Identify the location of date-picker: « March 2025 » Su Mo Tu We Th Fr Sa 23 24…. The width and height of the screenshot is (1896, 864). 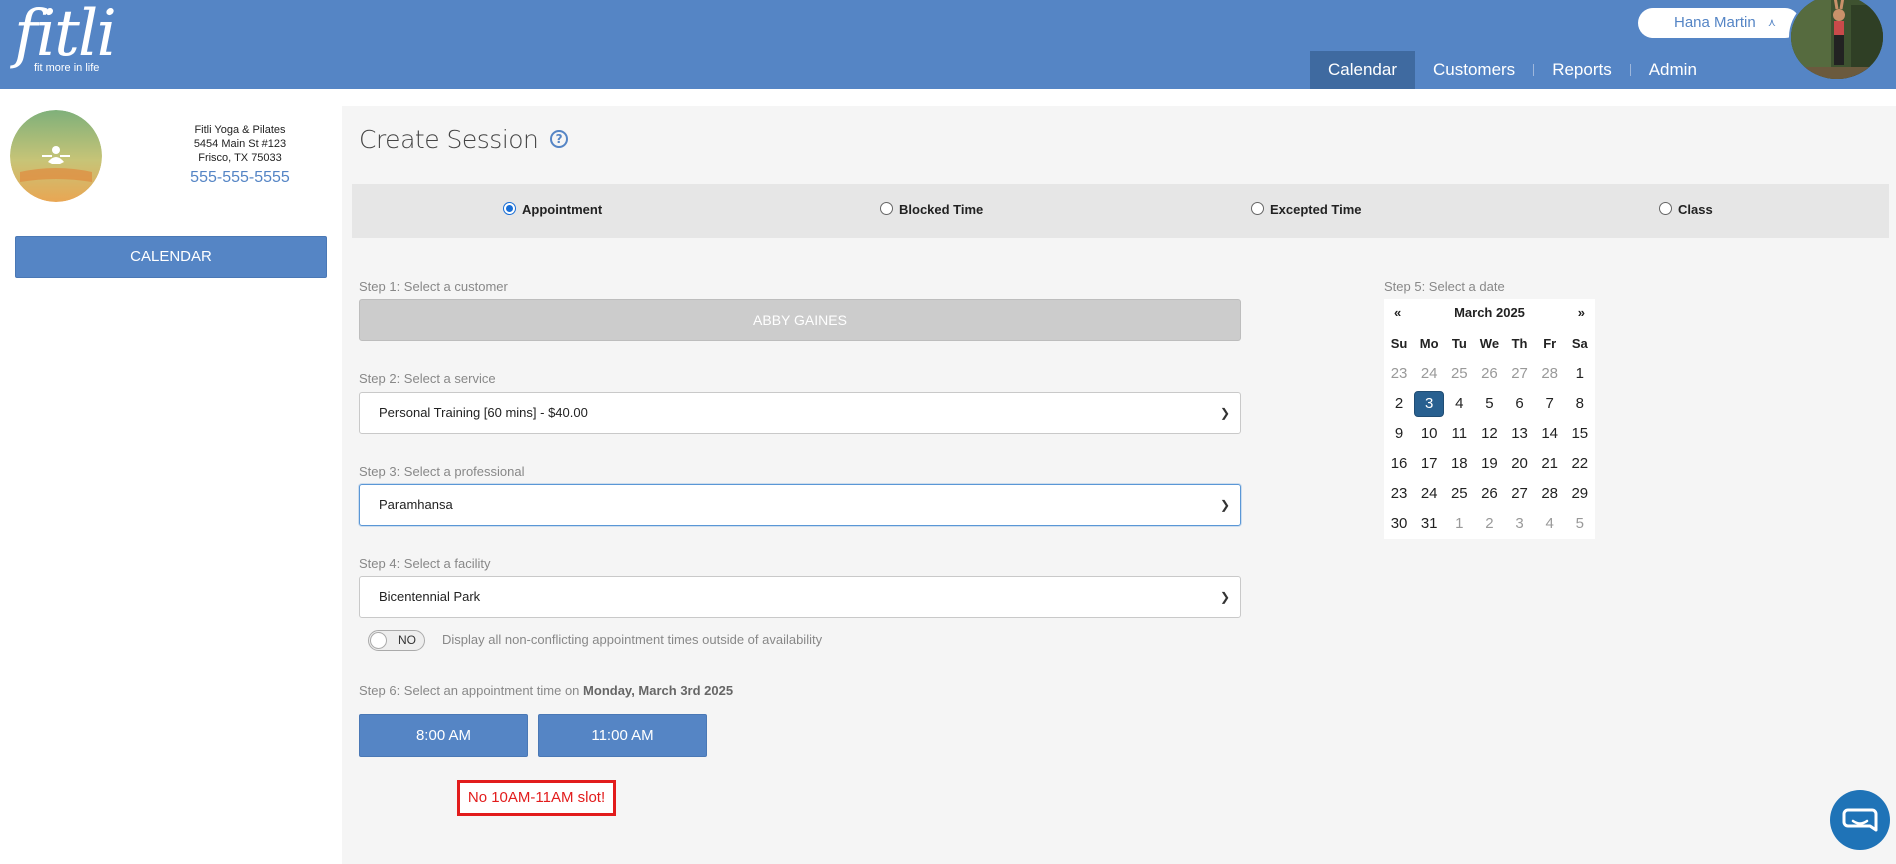
(1489, 419).